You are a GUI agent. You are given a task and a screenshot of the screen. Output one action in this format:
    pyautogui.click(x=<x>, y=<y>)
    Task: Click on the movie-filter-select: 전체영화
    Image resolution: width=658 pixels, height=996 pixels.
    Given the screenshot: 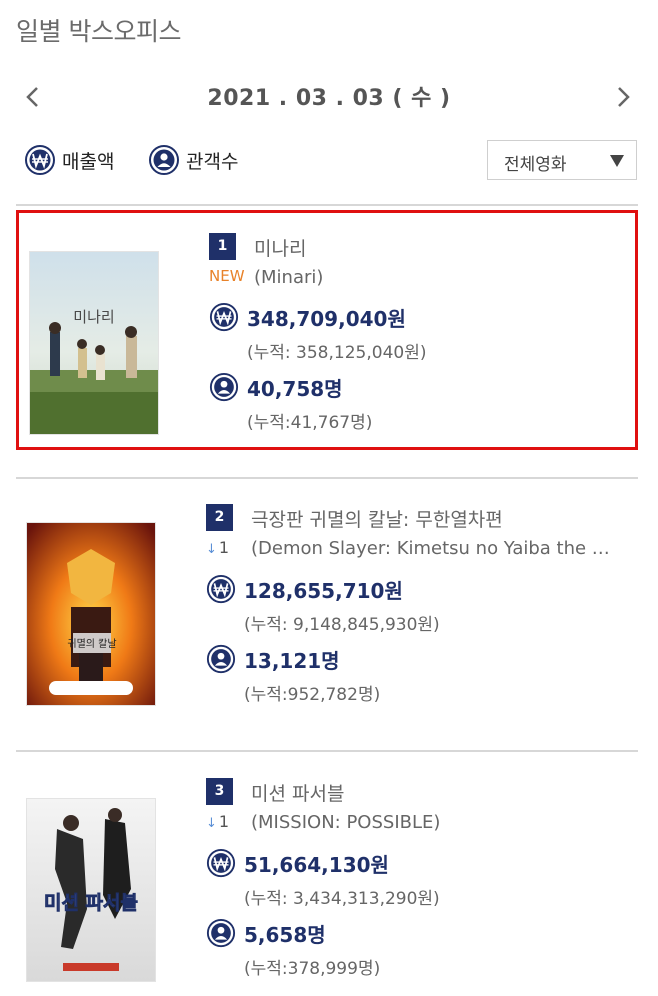 What is the action you would take?
    pyautogui.click(x=562, y=160)
    